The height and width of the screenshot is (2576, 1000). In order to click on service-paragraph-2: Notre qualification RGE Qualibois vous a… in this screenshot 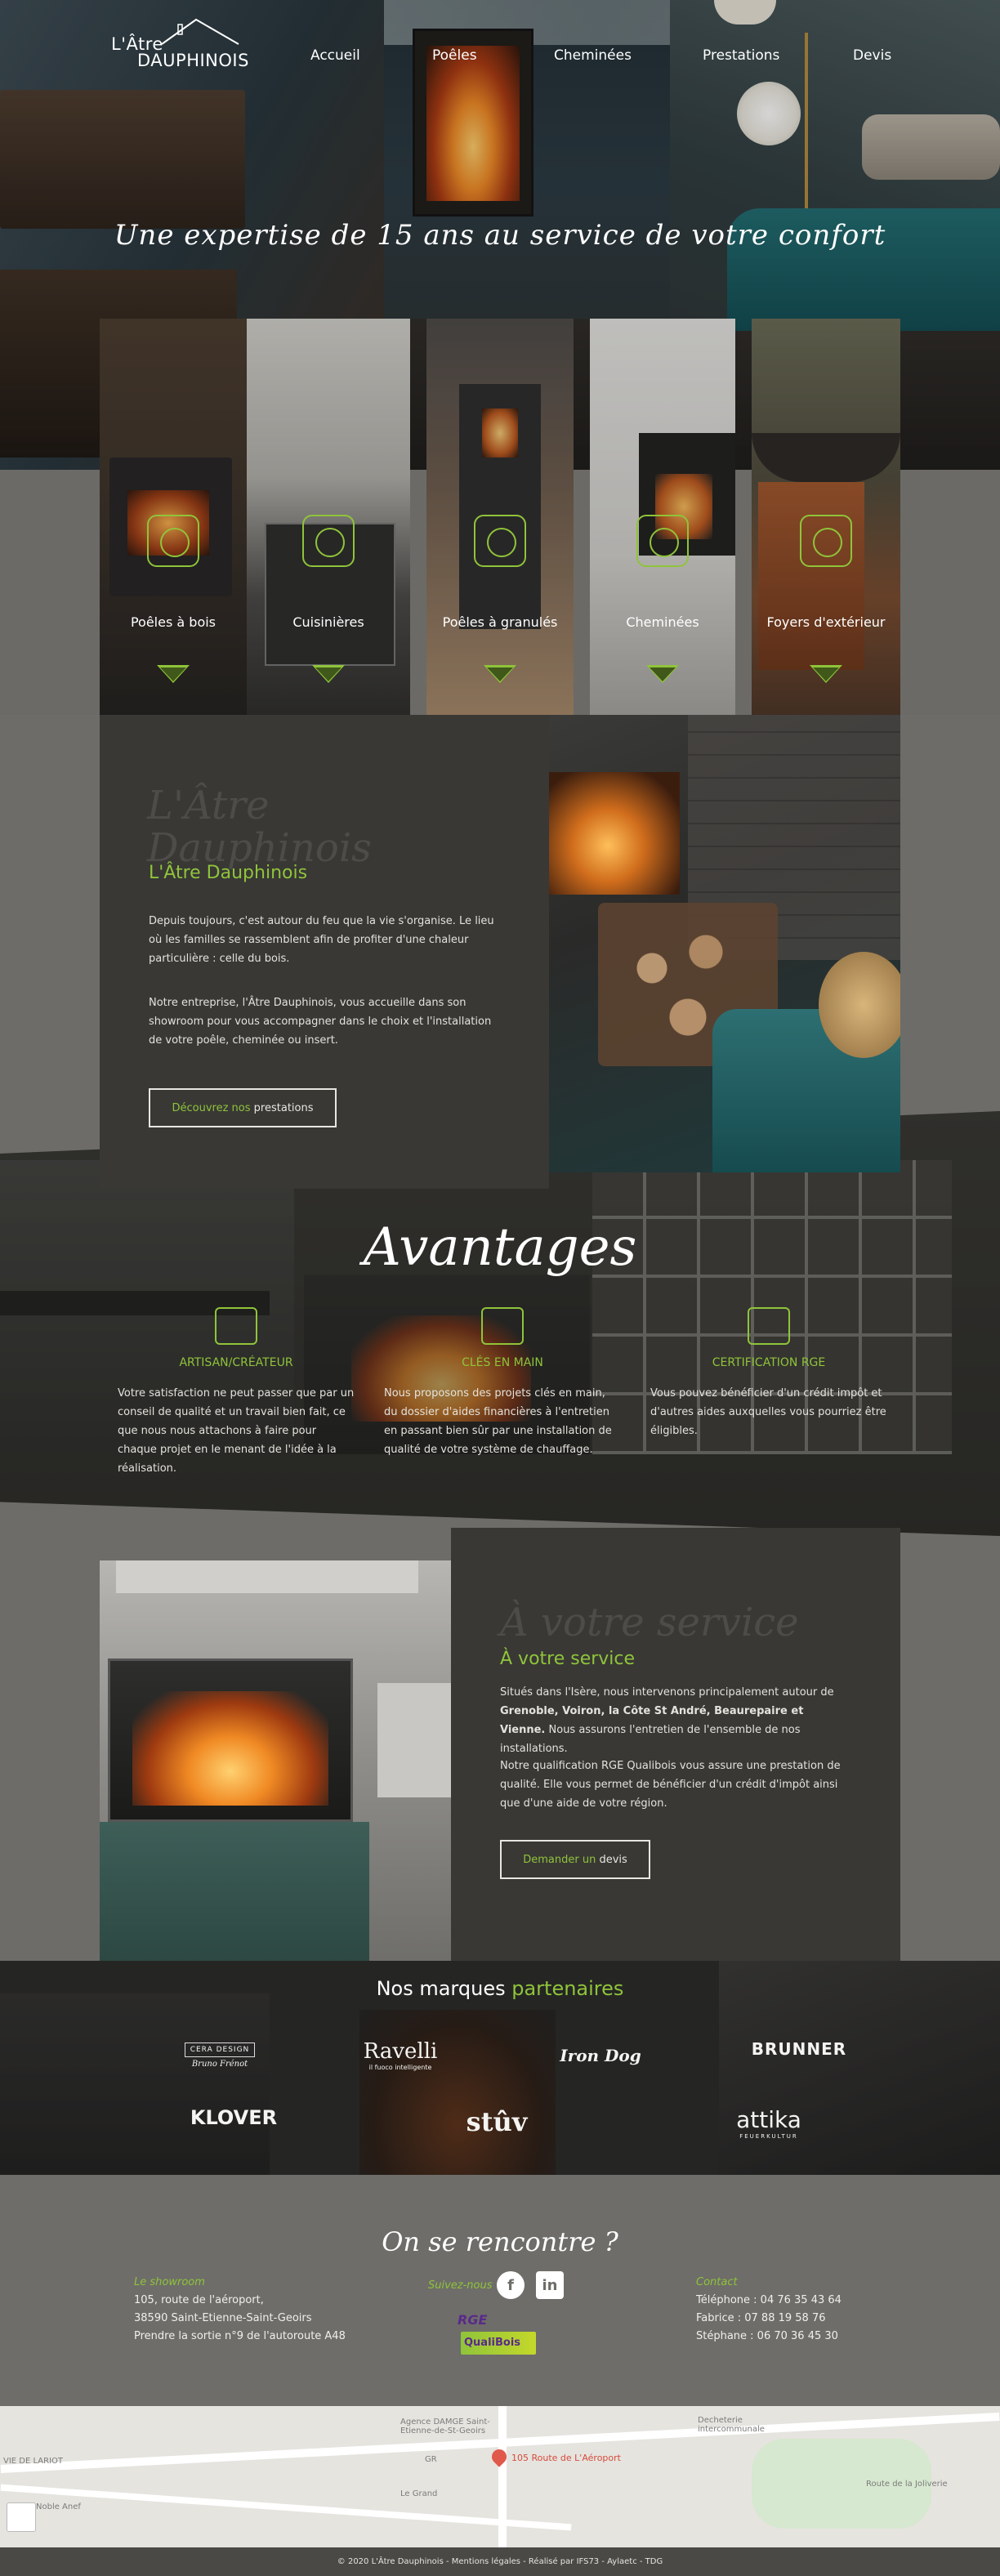, I will do `click(670, 1785)`.